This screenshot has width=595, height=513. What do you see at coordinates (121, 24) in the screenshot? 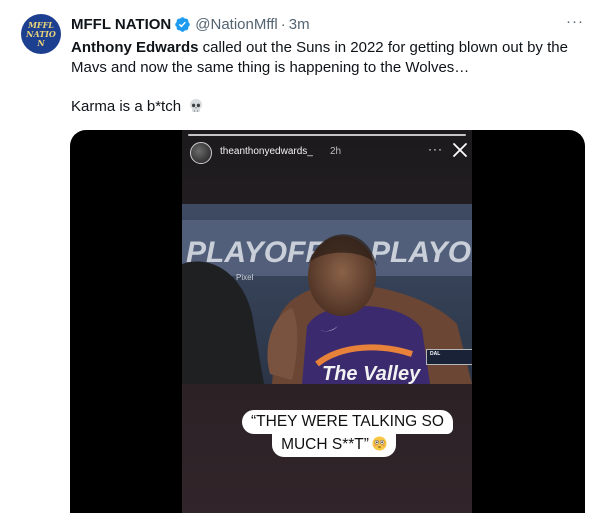
I see `account-name: MFFL NATION` at bounding box center [121, 24].